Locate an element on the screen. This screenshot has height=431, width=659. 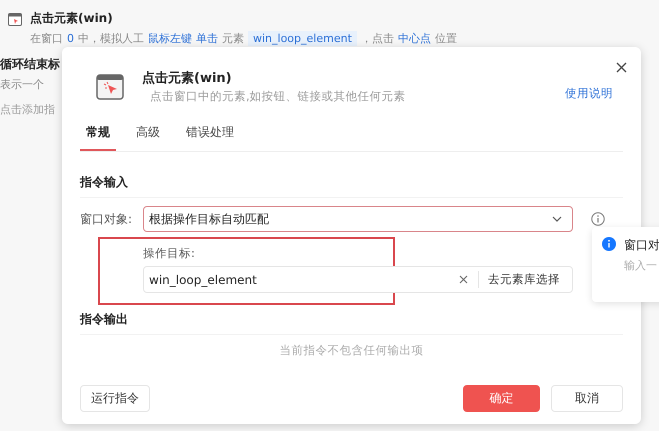
empty-output-text: 当前指令不包含任何输出项 is located at coordinates (352, 350).